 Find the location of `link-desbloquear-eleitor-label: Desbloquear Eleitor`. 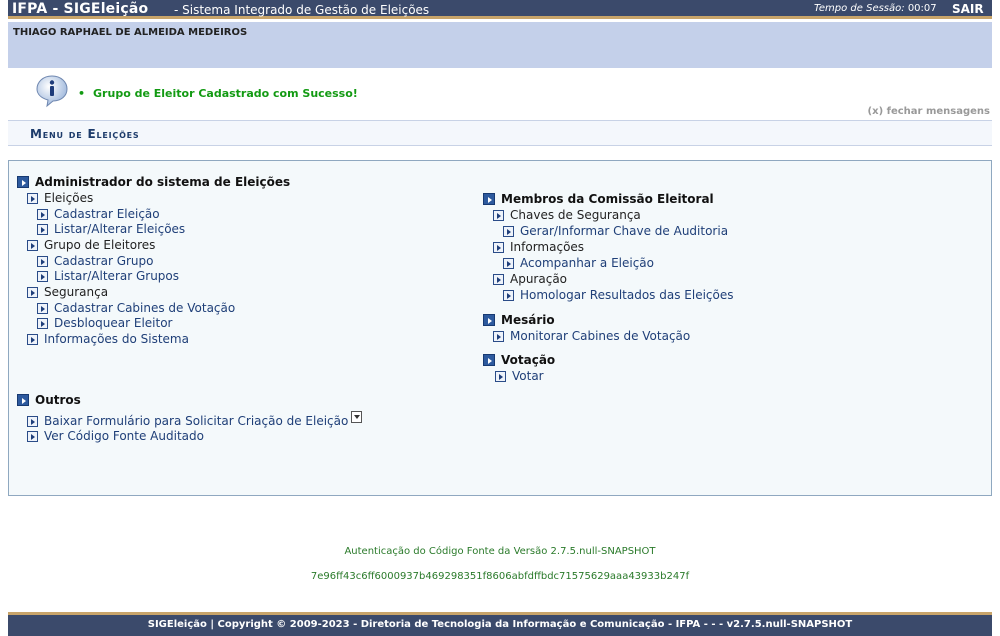

link-desbloquear-eleitor-label: Desbloquear Eleitor is located at coordinates (113, 323).